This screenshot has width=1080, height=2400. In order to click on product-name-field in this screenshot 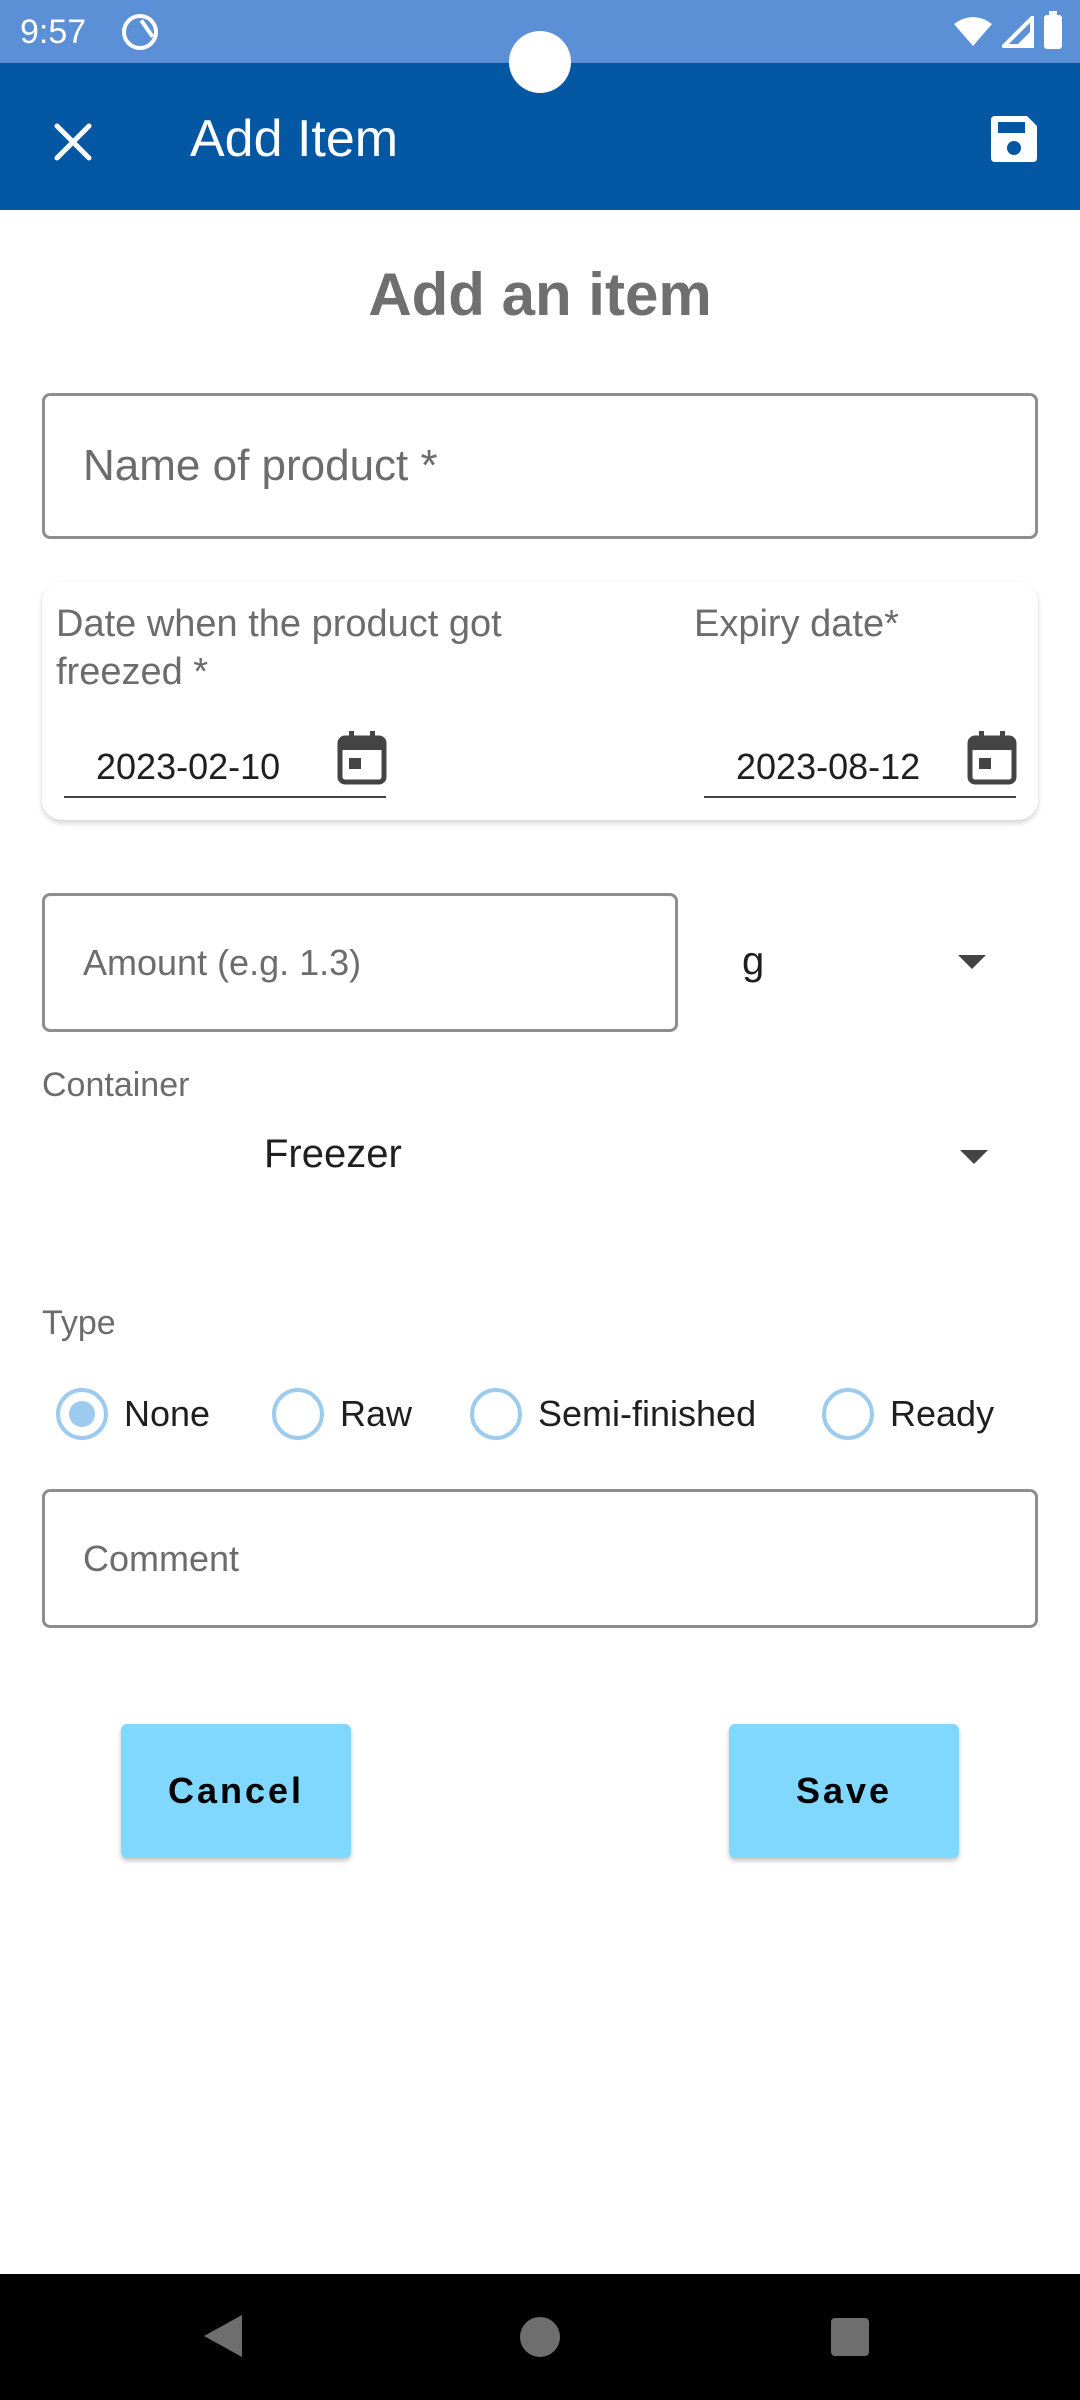, I will do `click(540, 466)`.